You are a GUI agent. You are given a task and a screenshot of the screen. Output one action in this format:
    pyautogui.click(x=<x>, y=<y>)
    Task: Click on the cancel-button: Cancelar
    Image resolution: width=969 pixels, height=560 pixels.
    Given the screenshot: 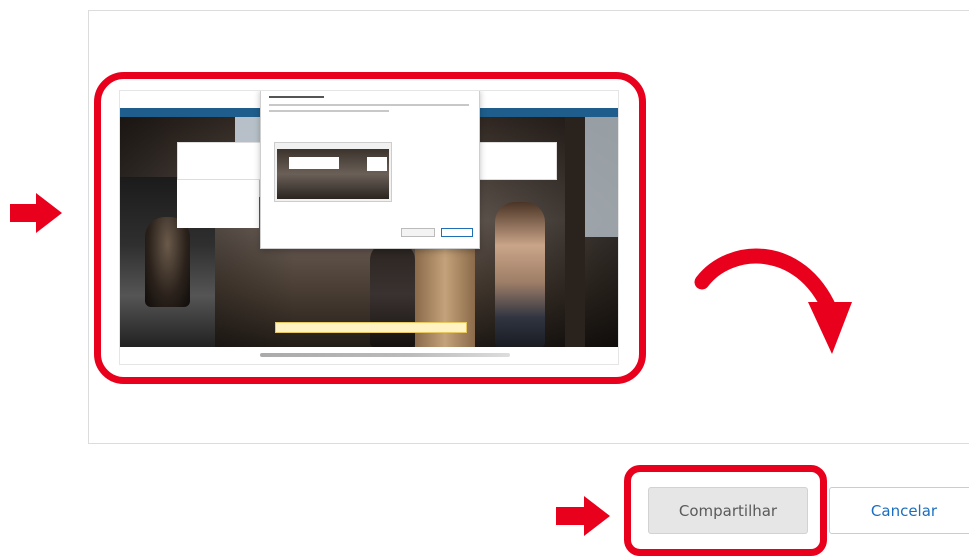 What is the action you would take?
    pyautogui.click(x=899, y=510)
    